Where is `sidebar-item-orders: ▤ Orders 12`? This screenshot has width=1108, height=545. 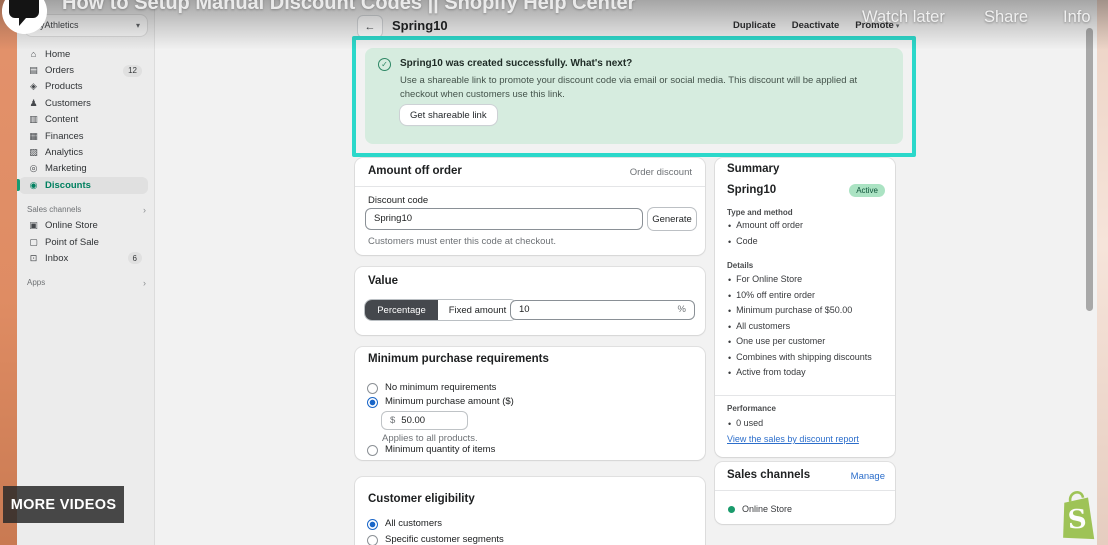
sidebar-item-orders: ▤ Orders 12 is located at coordinates (83, 70).